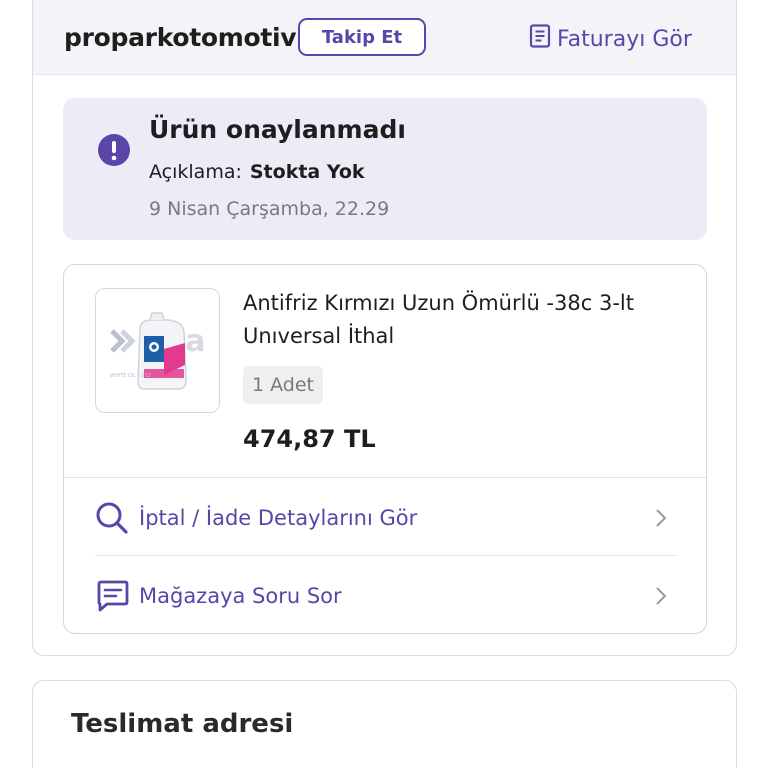 The image size is (768, 768). Describe the element at coordinates (180, 37) in the screenshot. I see `seller-name: proparkotomotiv` at that location.